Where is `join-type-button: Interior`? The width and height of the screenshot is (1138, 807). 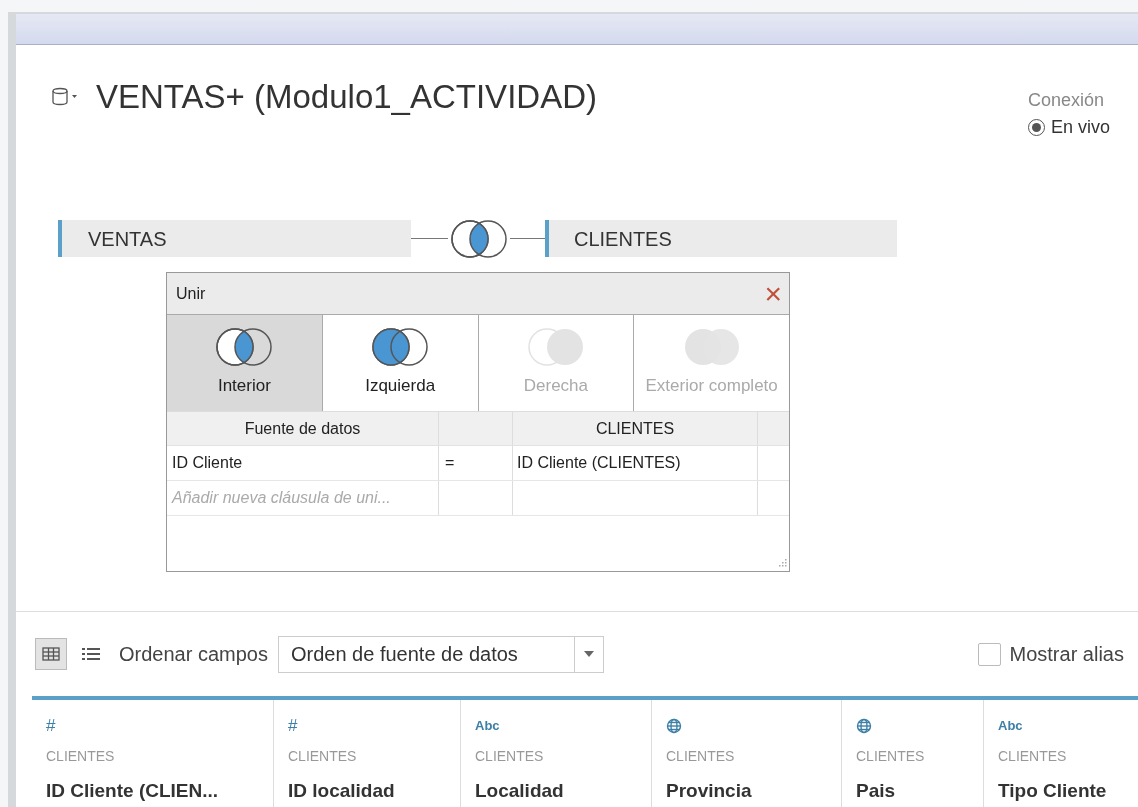 join-type-button: Interior is located at coordinates (245, 363).